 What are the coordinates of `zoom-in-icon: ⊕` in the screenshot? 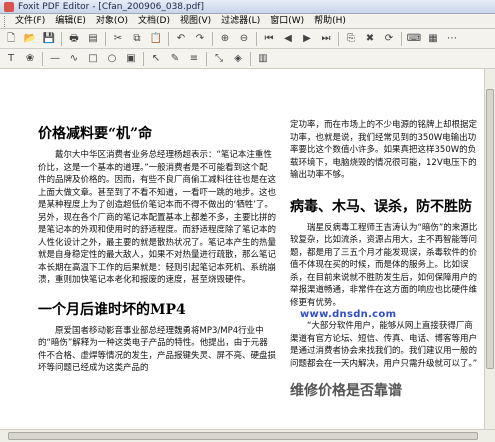 It's located at (225, 39).